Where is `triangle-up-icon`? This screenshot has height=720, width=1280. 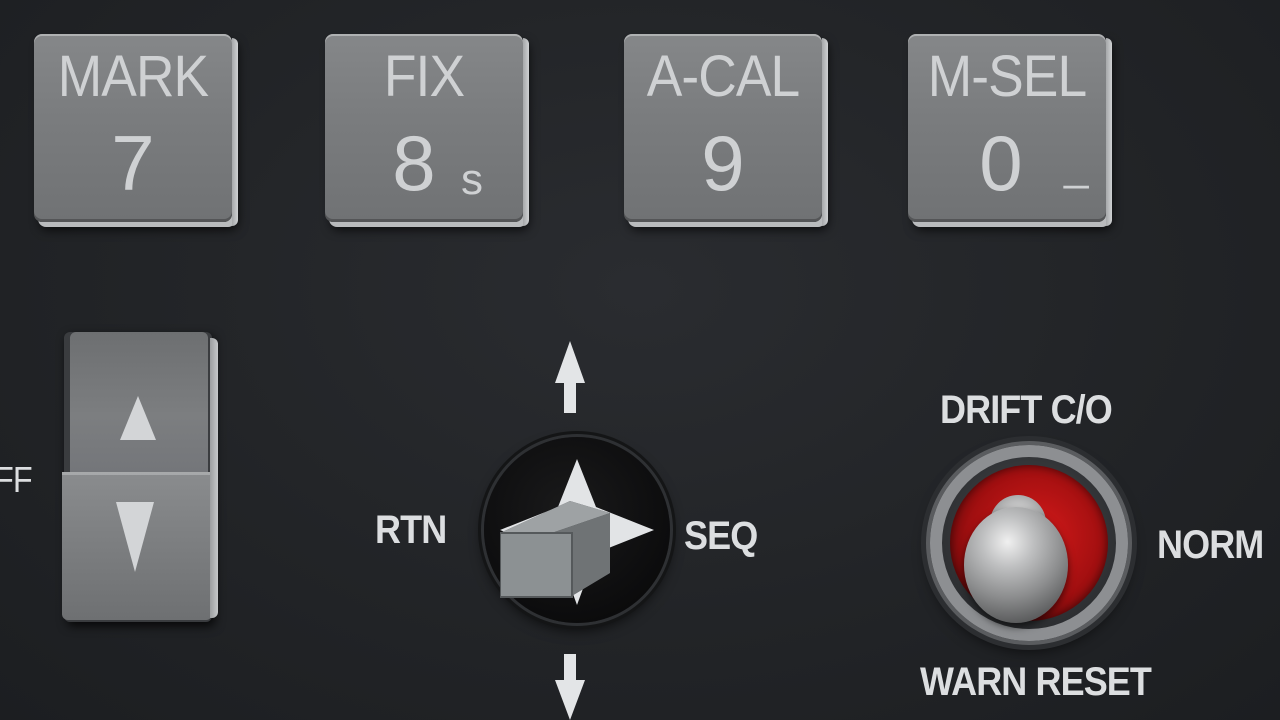 triangle-up-icon is located at coordinates (138, 418).